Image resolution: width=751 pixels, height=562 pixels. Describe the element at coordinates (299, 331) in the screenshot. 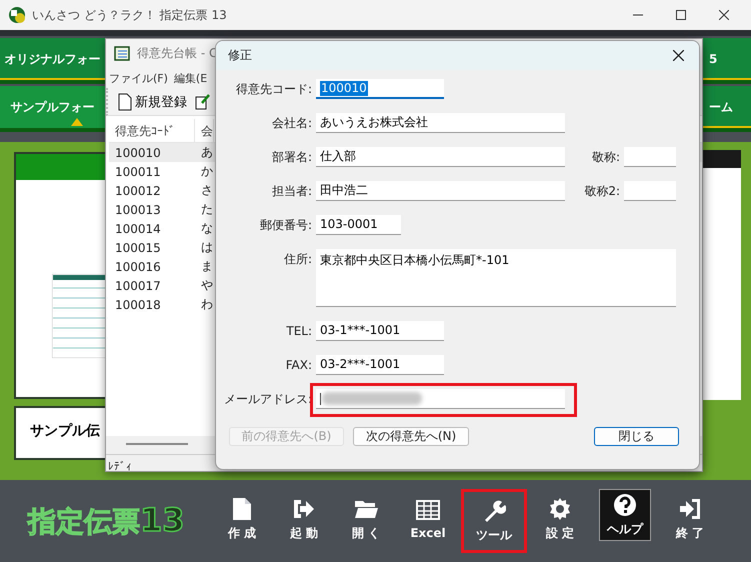

I see `field-label: TEL:` at that location.